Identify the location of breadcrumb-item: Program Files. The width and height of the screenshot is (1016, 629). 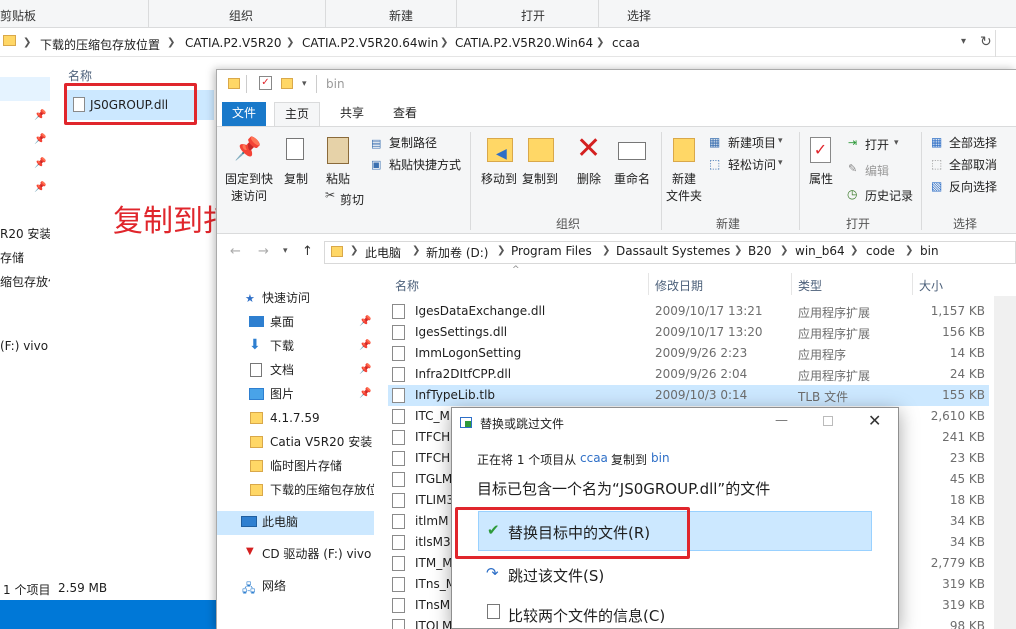
(551, 251).